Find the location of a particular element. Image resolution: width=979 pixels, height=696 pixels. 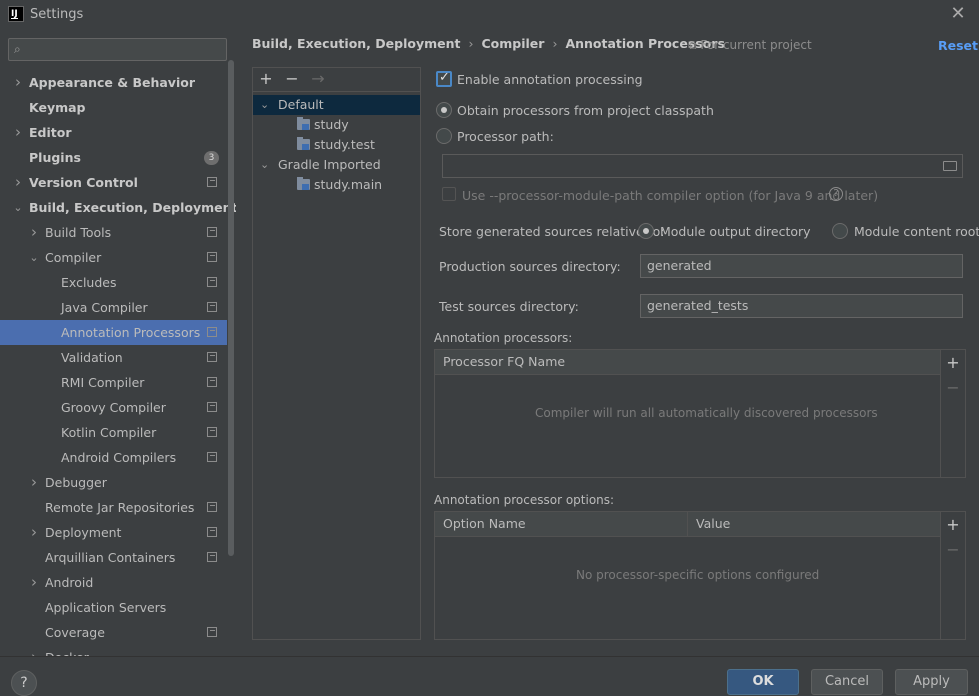

close-window-button: ✕ is located at coordinates (958, 14).